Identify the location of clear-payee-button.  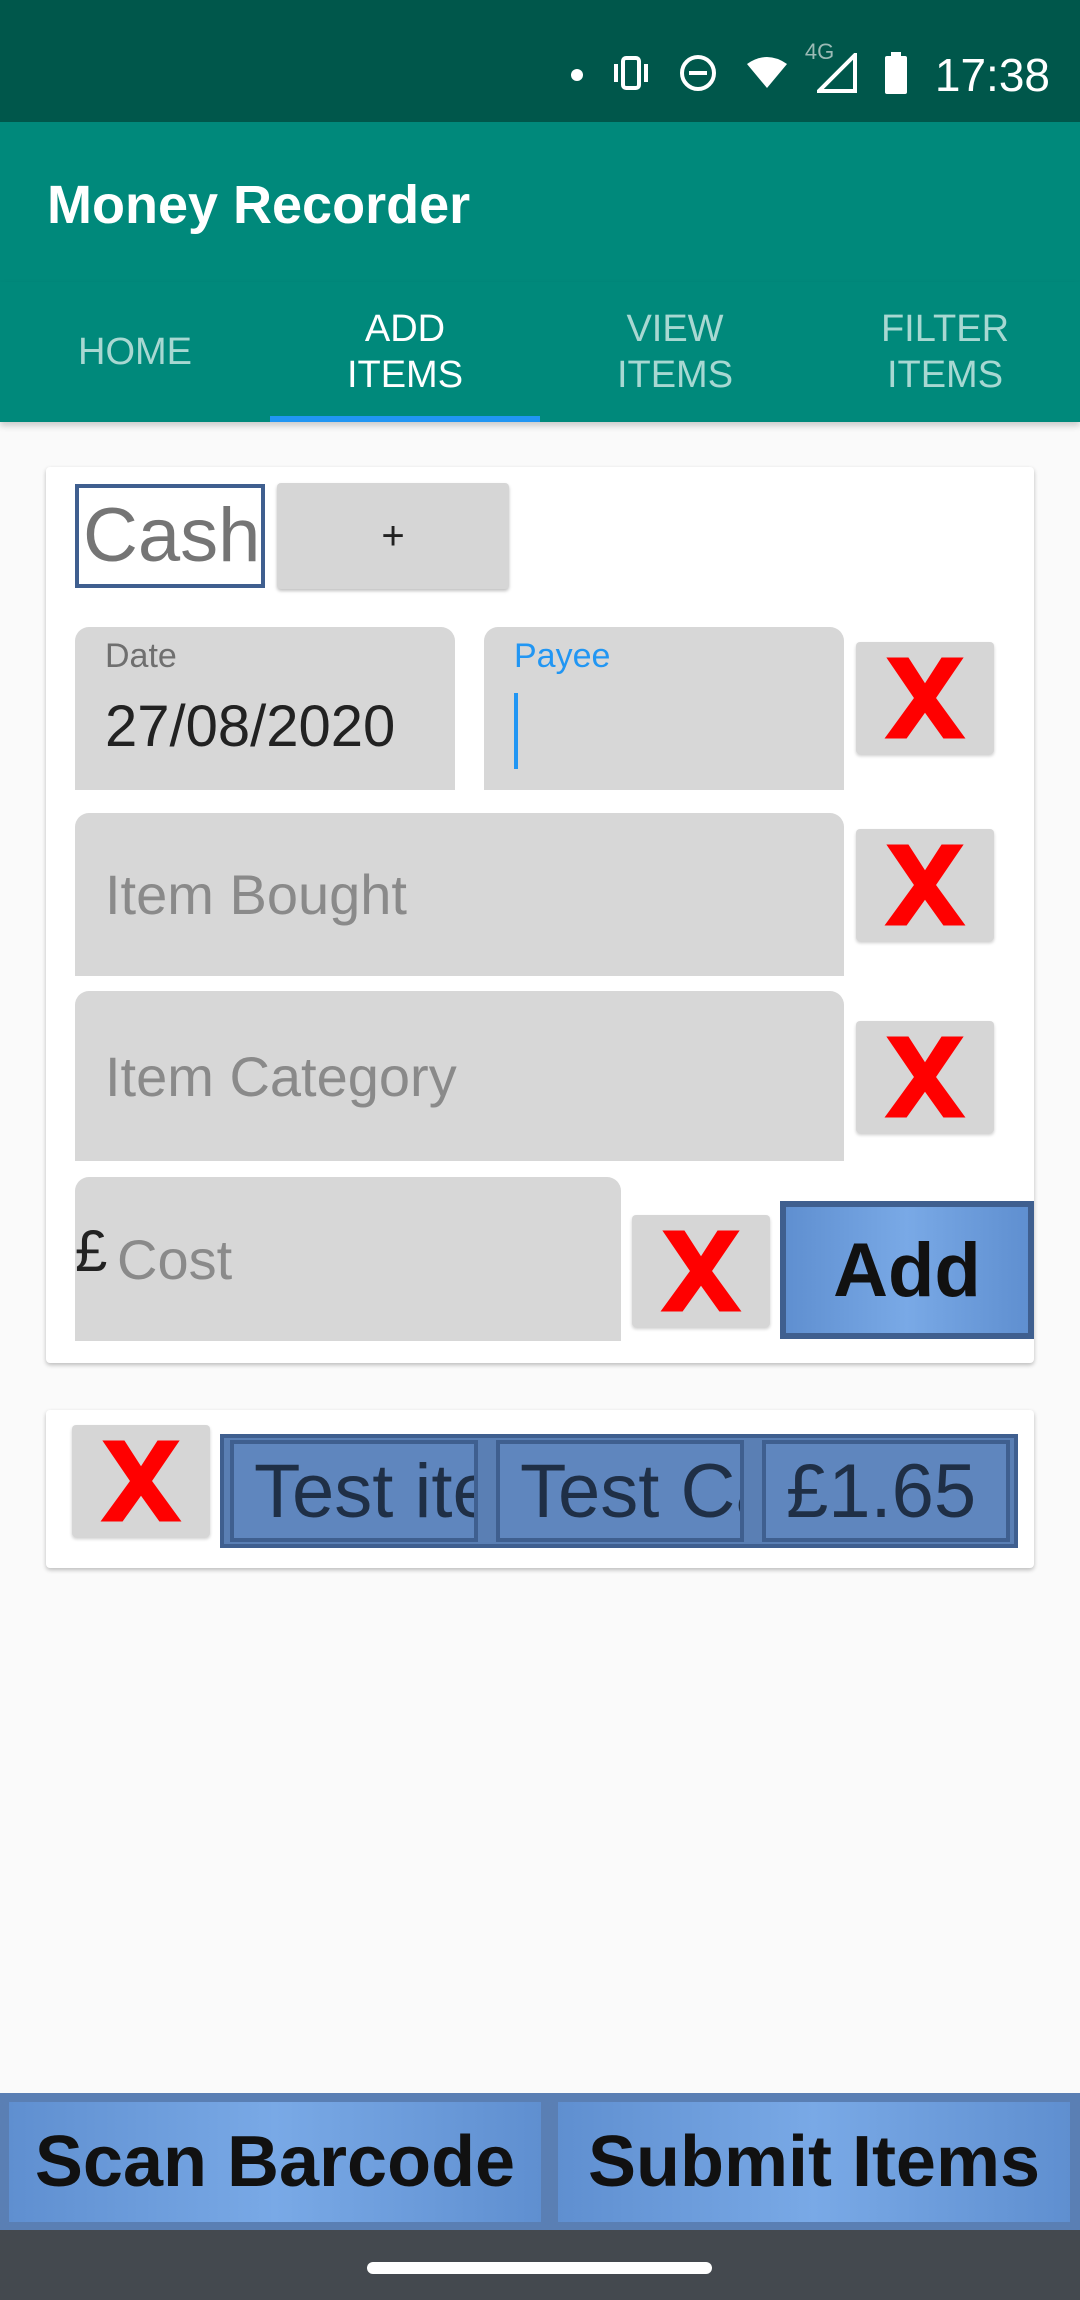
(925, 698).